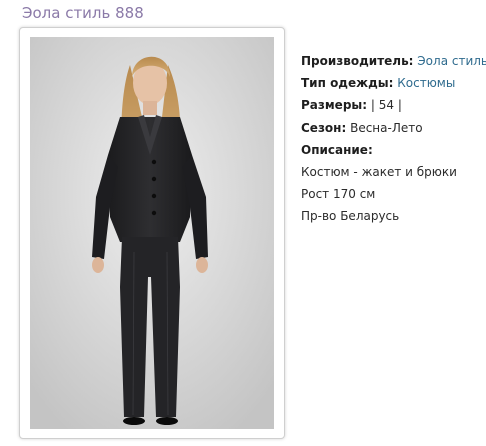 Image resolution: width=486 pixels, height=446 pixels. What do you see at coordinates (338, 194) in the screenshot?
I see `description-line: Рост 170 см` at bounding box center [338, 194].